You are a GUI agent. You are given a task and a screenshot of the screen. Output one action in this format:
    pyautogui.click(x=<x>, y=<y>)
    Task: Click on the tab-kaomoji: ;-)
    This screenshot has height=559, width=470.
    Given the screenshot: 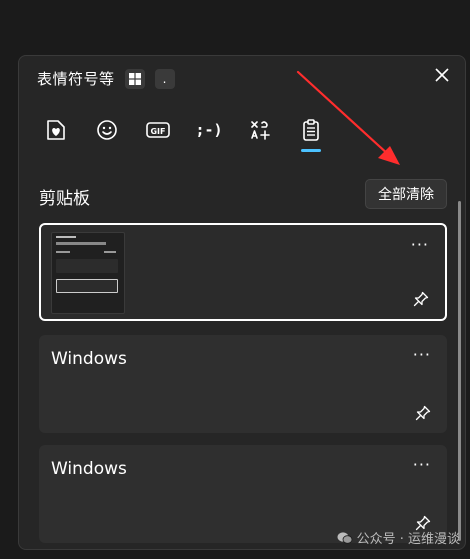 What is the action you would take?
    pyautogui.click(x=209, y=130)
    